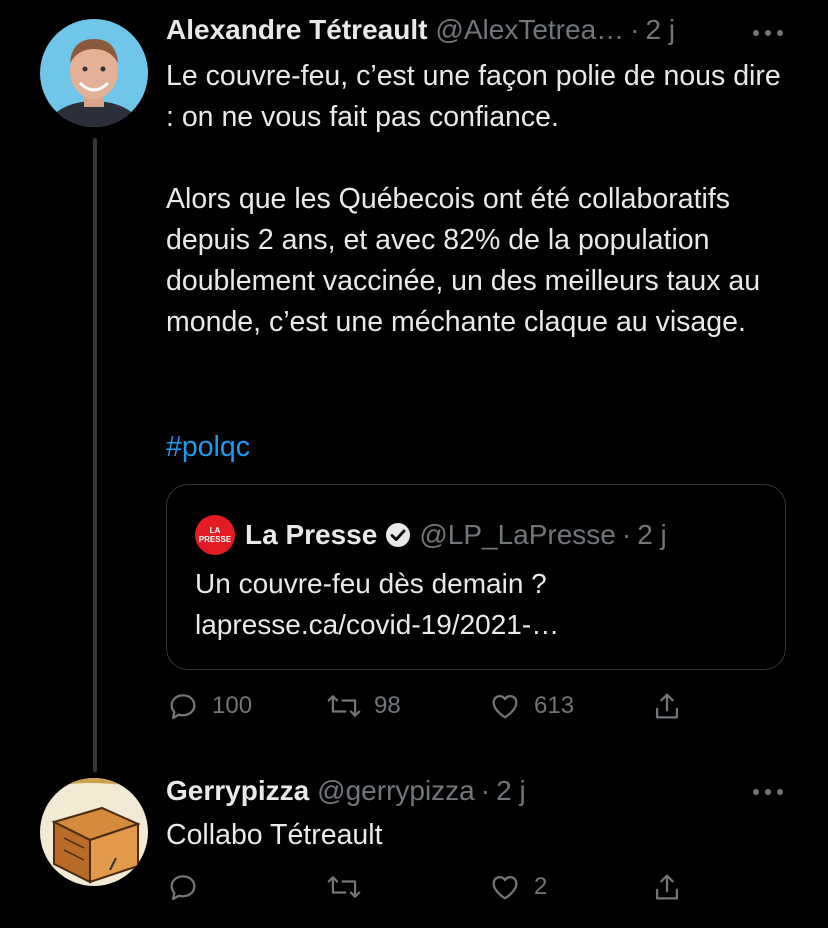  I want to click on retweet-button, so click(350, 887).